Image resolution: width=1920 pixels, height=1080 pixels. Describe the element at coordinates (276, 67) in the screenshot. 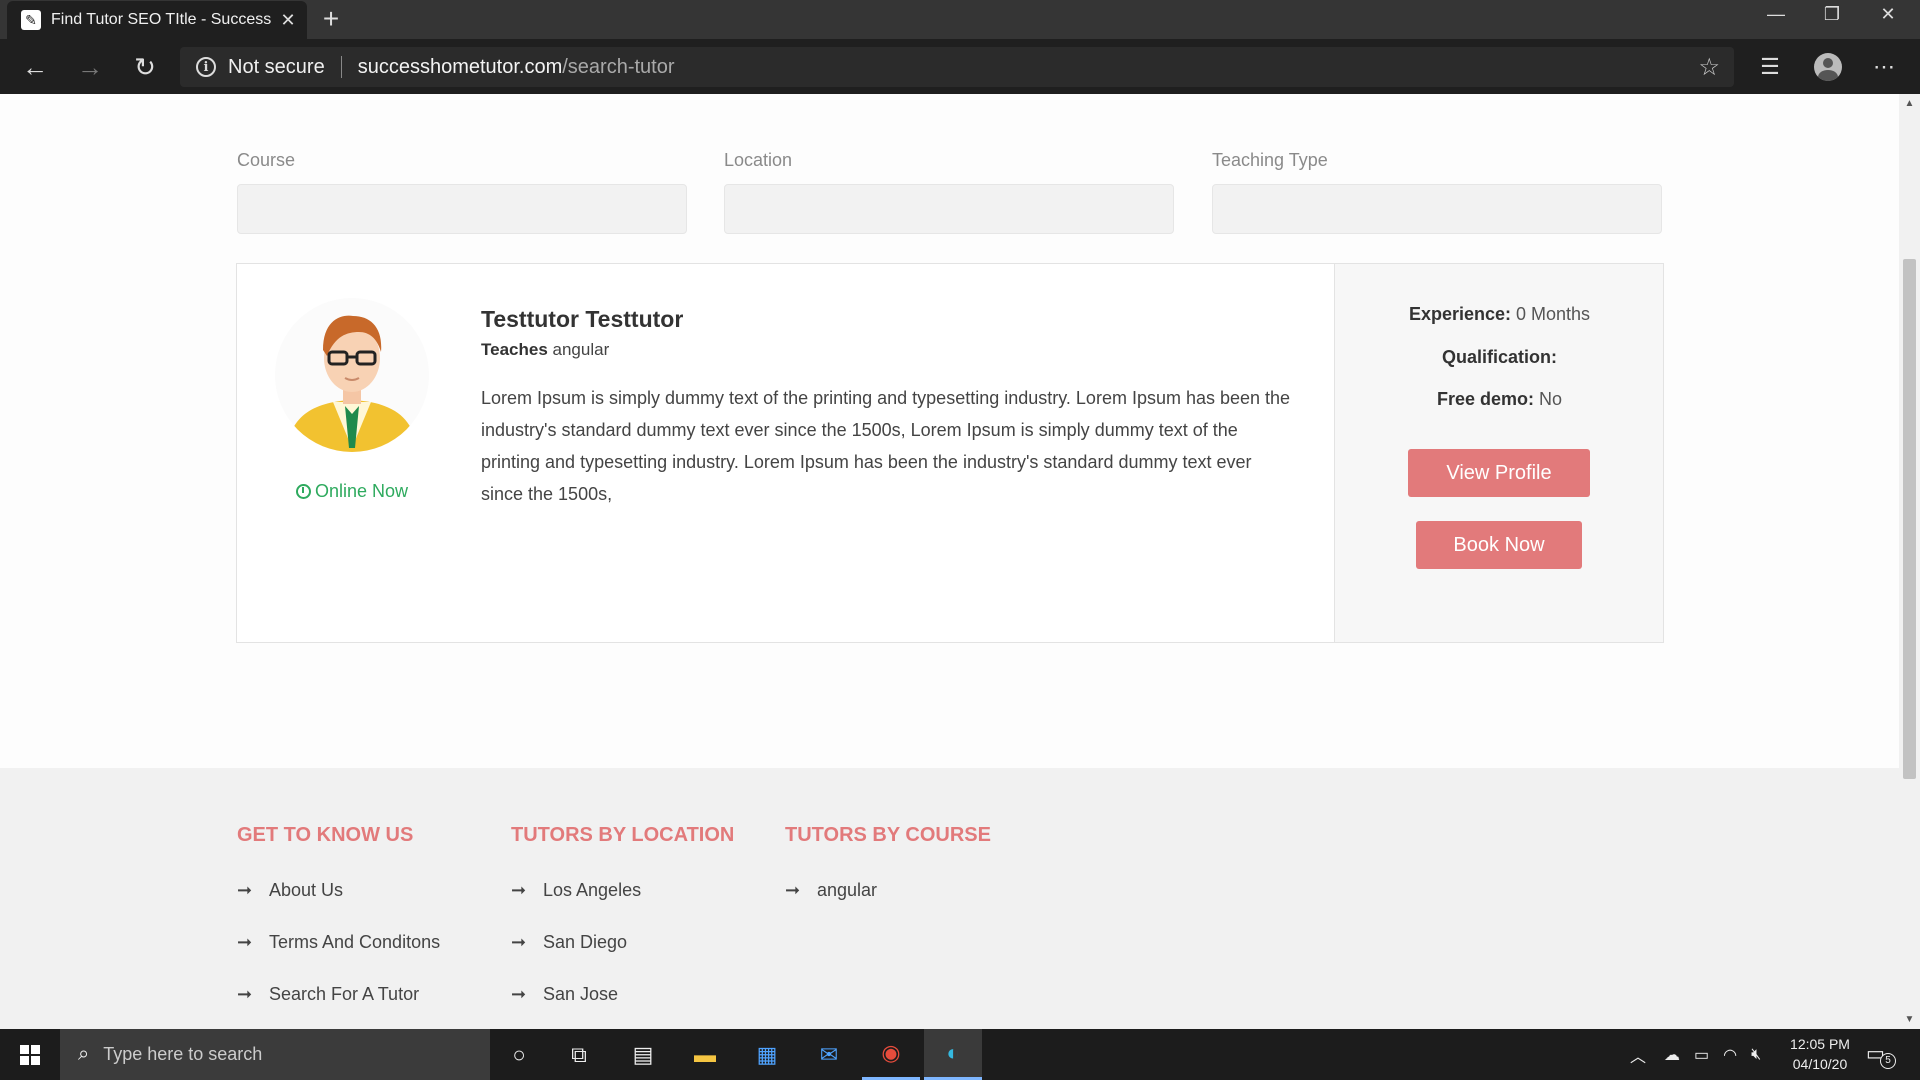

I see `security-label: Not secure` at that location.